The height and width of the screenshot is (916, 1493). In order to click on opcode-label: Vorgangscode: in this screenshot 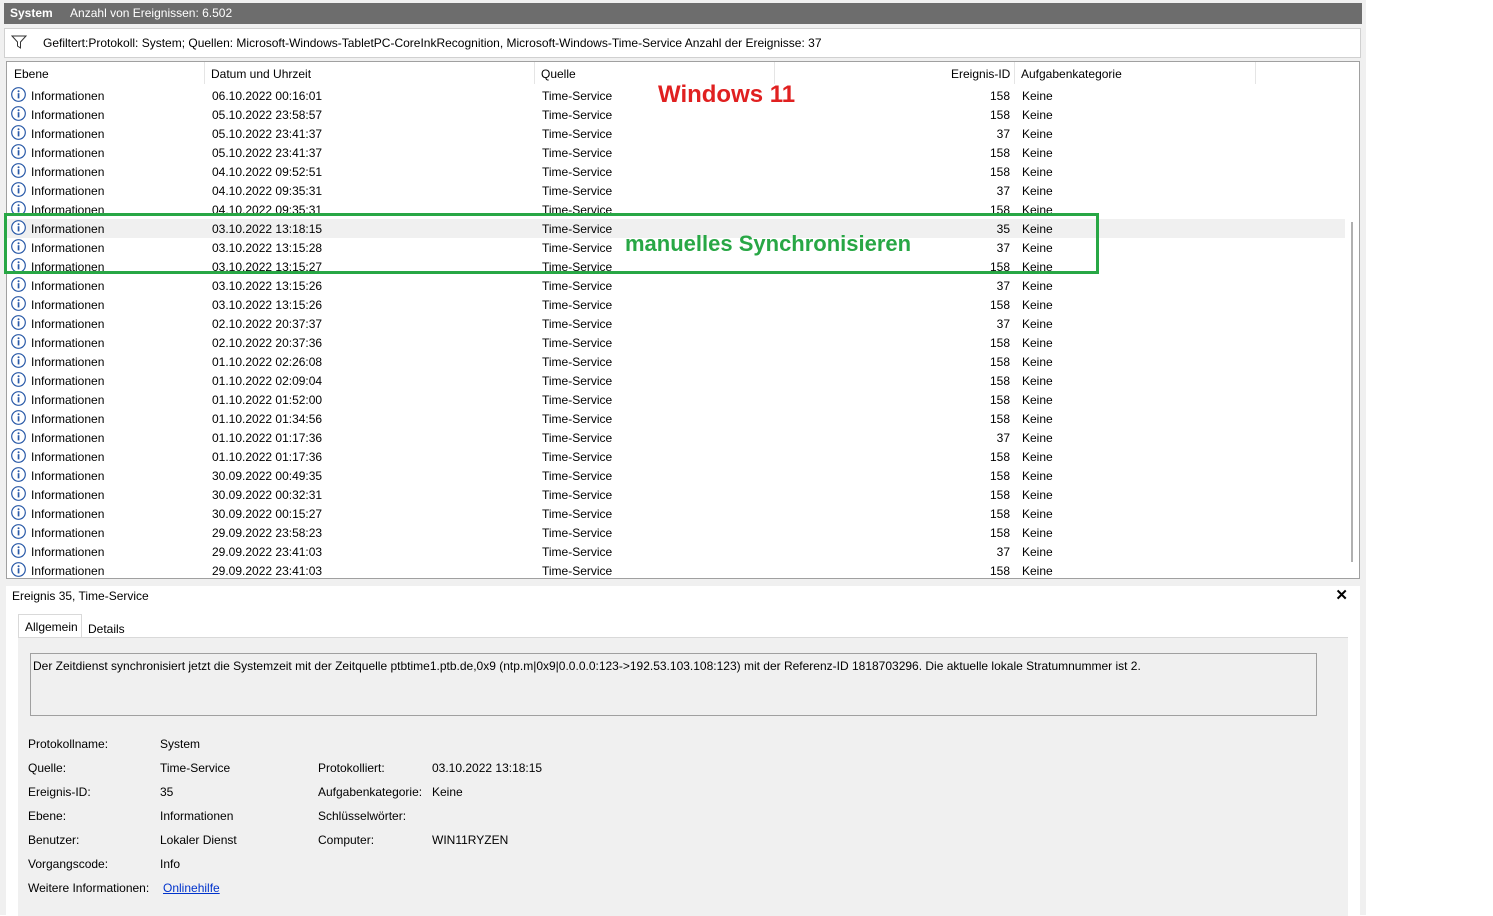, I will do `click(68, 864)`.